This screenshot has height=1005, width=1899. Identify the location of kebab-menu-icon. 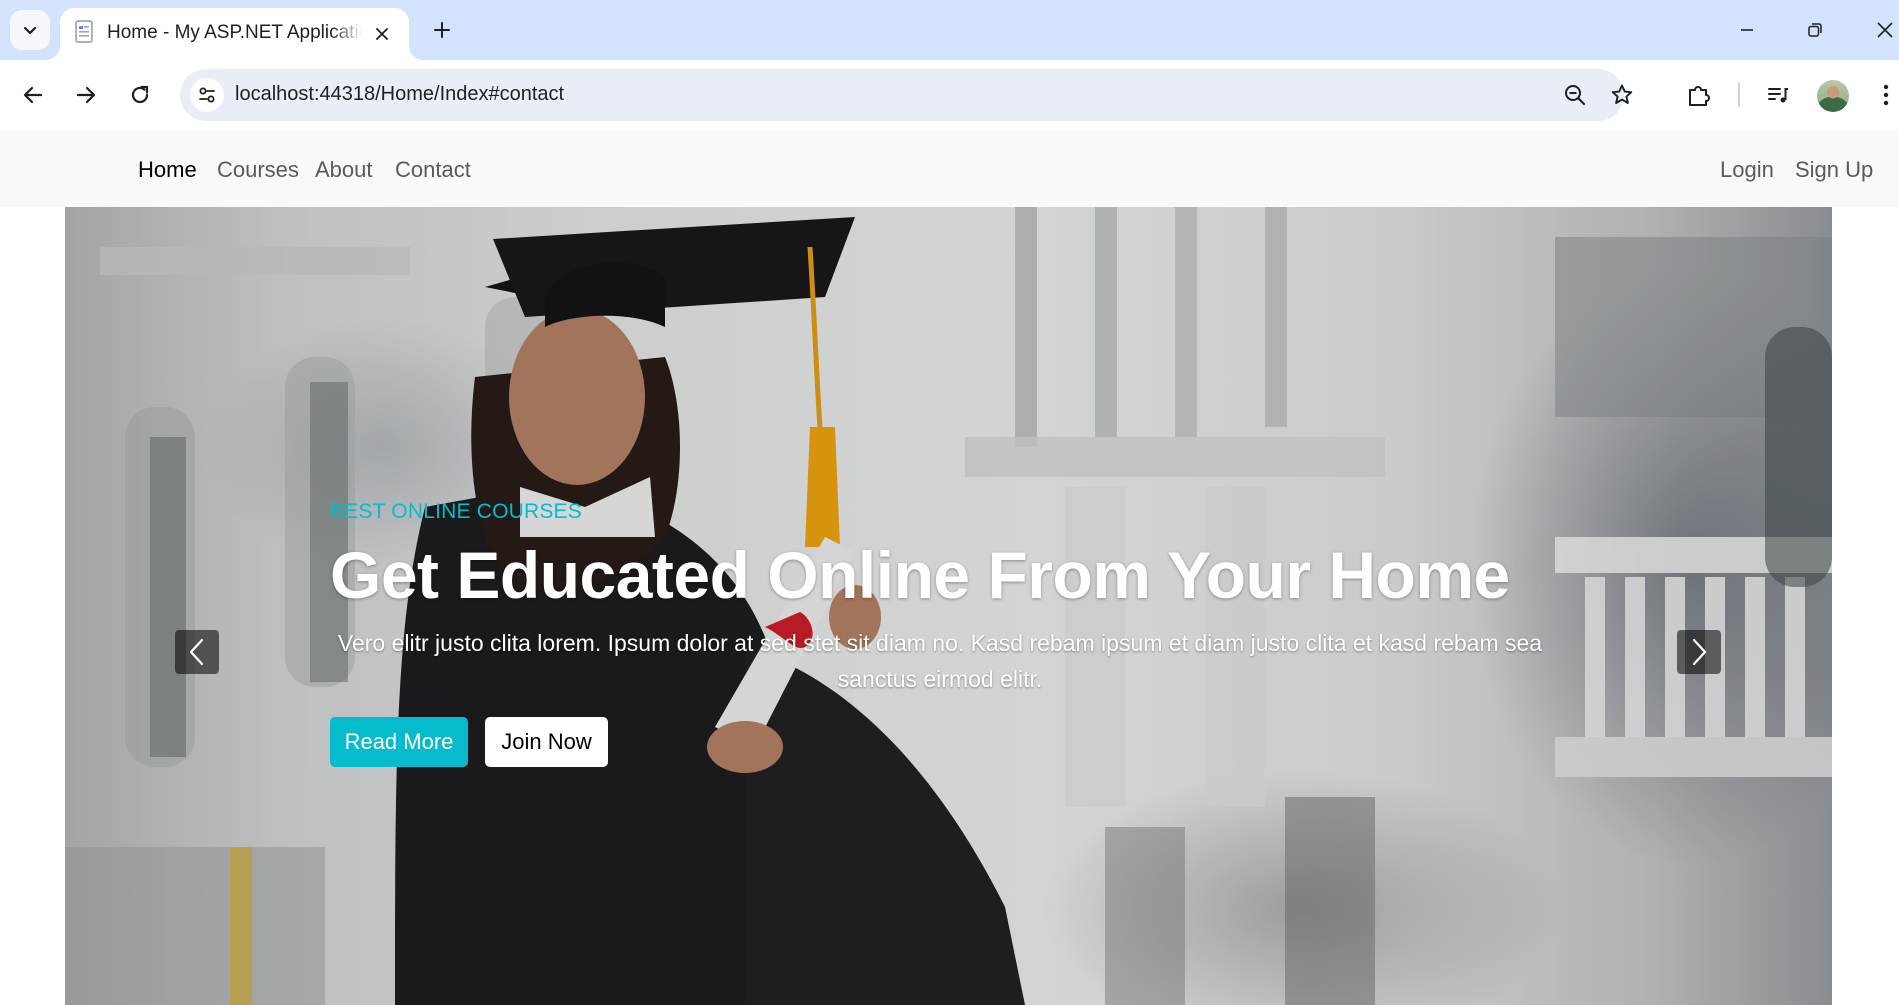
(1886, 95).